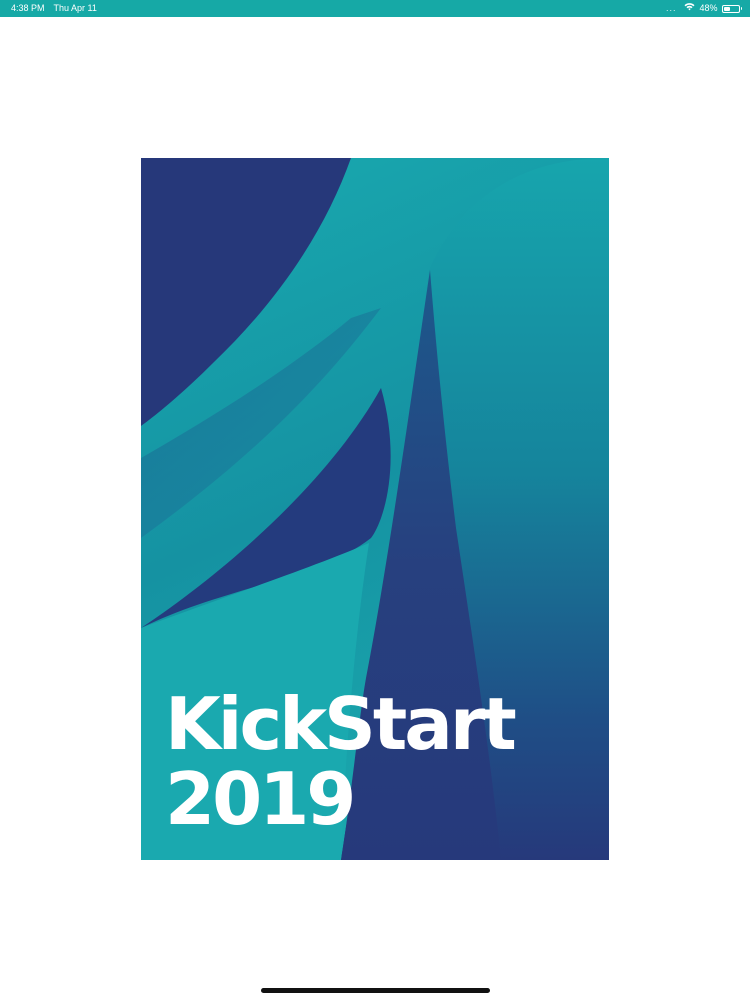  Describe the element at coordinates (260, 799) in the screenshot. I see `poster-year: 2019` at that location.